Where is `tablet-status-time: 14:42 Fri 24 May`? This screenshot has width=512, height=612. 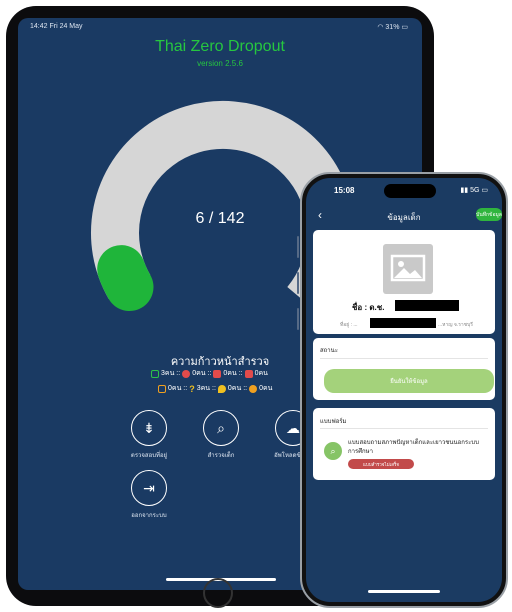
tablet-status-time: 14:42 Fri 24 May is located at coordinates (56, 26).